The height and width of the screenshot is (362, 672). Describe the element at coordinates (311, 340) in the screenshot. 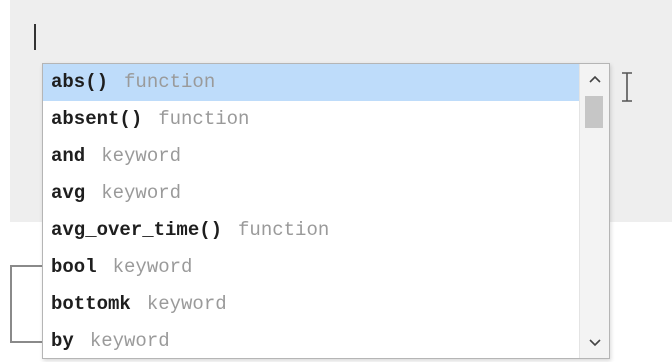

I see `suggestion-item: by keyword` at that location.